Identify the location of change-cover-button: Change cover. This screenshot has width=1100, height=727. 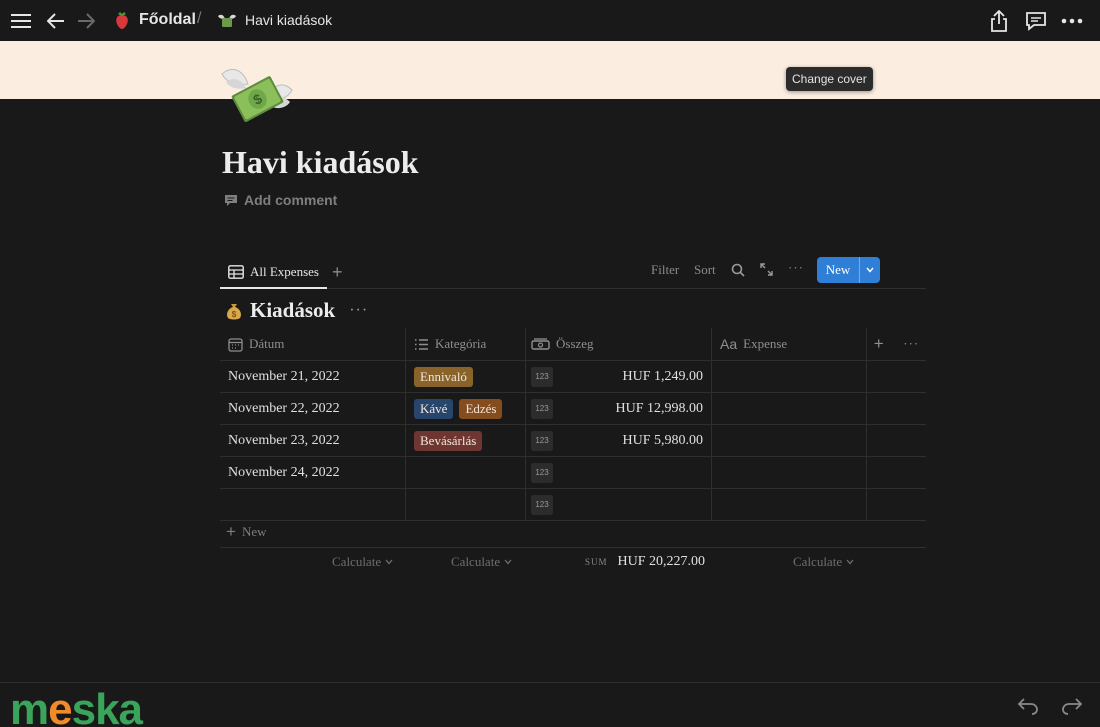
(829, 79).